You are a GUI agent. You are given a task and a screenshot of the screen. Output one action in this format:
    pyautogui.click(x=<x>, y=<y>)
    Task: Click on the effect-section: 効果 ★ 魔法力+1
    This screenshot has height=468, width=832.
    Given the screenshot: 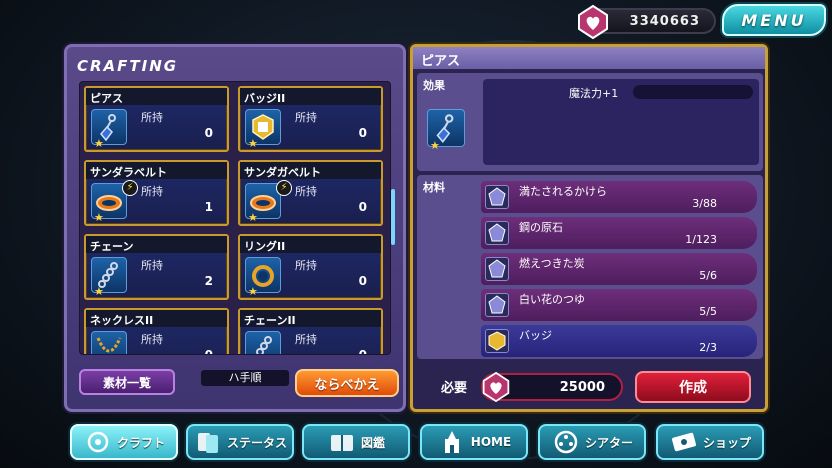 What is the action you would take?
    pyautogui.click(x=590, y=122)
    